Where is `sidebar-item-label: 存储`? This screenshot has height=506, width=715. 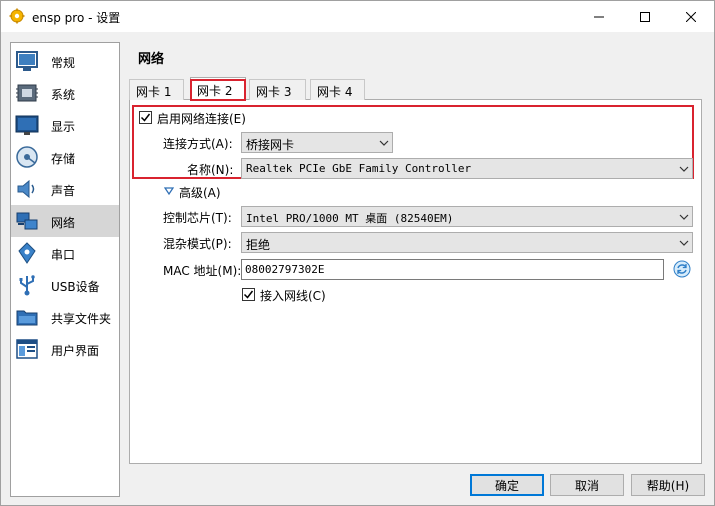
sidebar-item-label: 存储 is located at coordinates (63, 159).